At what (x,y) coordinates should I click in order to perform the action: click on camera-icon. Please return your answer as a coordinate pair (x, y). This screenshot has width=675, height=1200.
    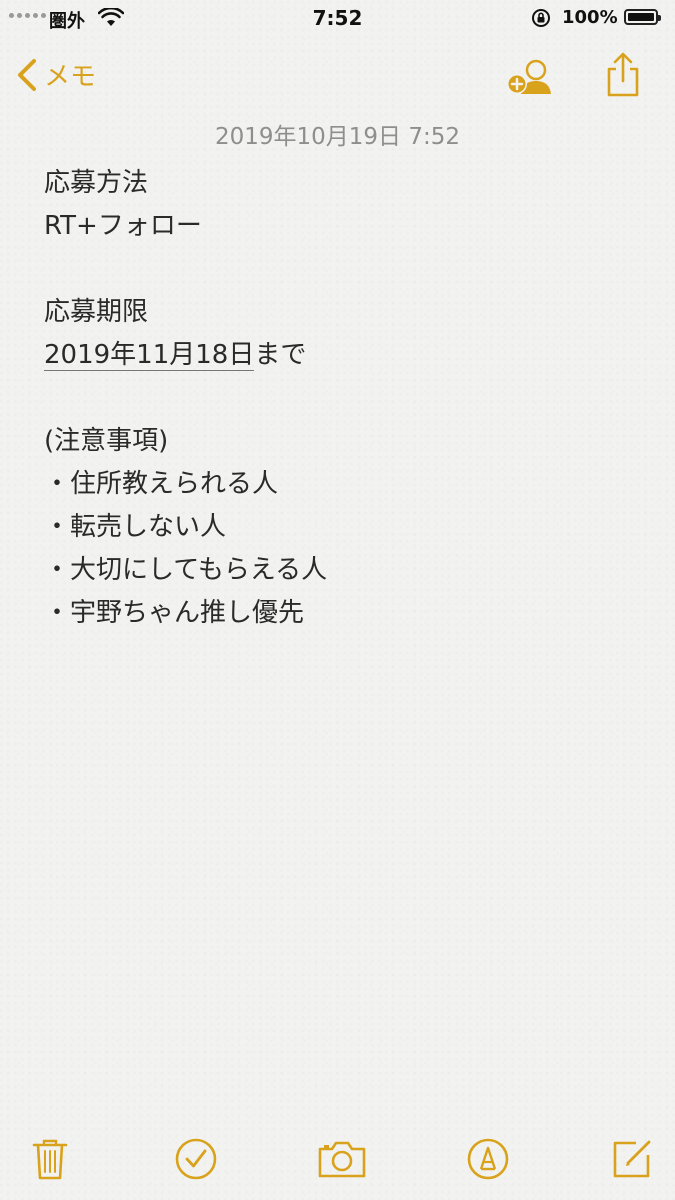
    Looking at the image, I should click on (342, 1159).